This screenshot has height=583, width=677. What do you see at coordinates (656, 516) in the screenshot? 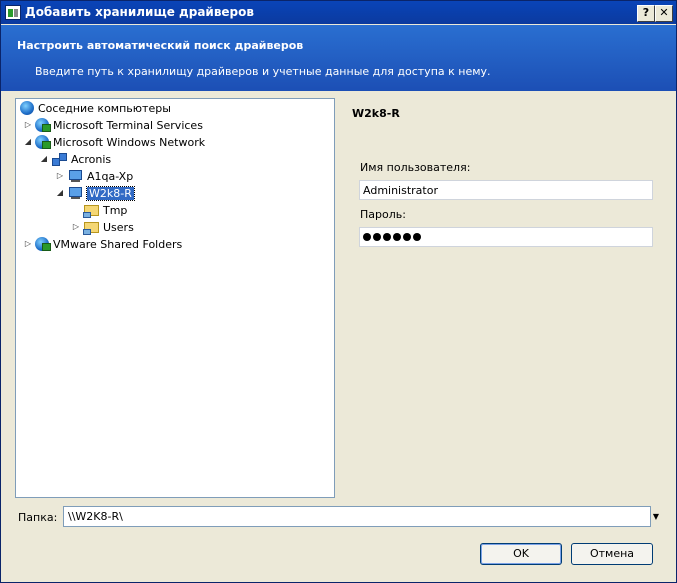
I see `dropdown-arrow-icon: ▼` at bounding box center [656, 516].